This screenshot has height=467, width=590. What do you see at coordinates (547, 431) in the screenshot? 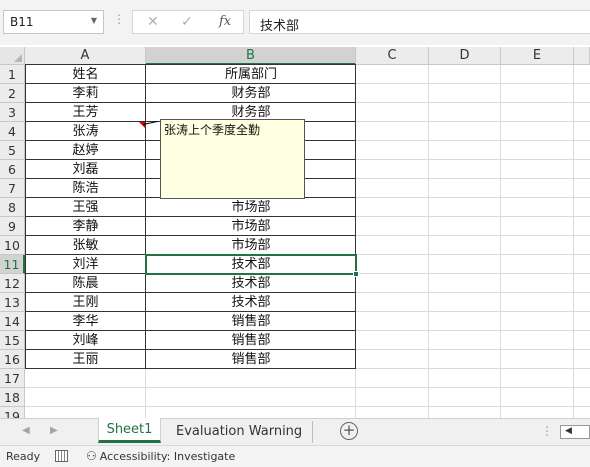
I see `split-handle-icon: ⋮` at bounding box center [547, 431].